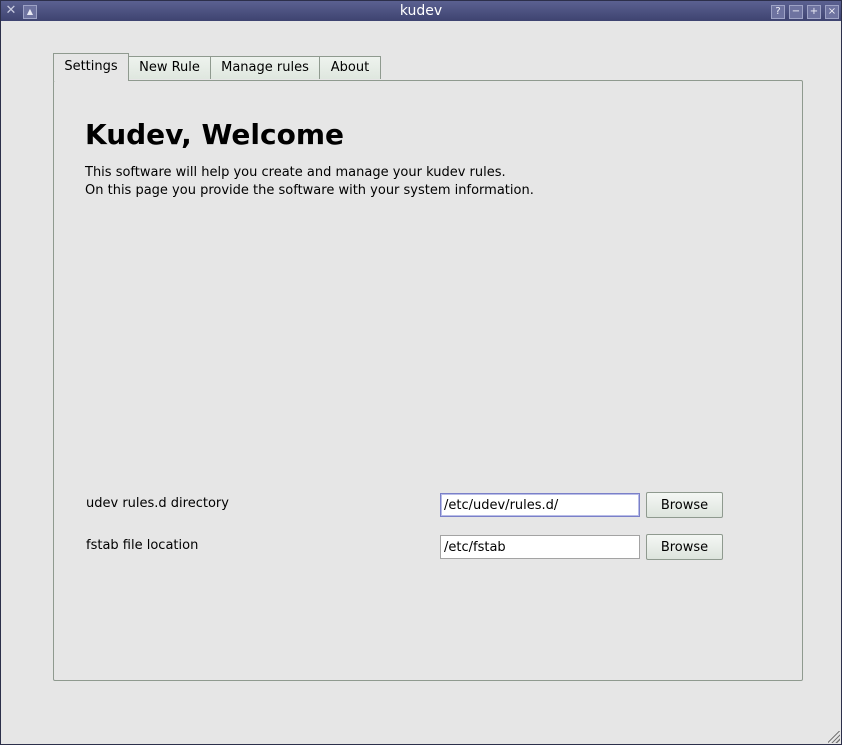 Image resolution: width=842 pixels, height=745 pixels. I want to click on rules-dir-label: udev rules.d directory, so click(157, 503).